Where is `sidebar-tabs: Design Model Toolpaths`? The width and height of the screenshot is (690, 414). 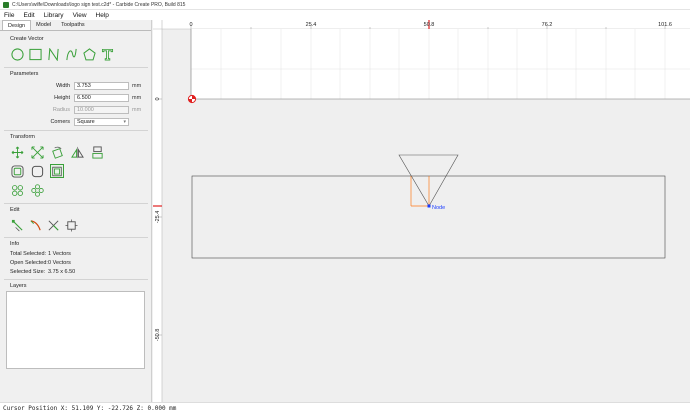
sidebar-tabs: Design Model Toolpaths is located at coordinates (75, 25).